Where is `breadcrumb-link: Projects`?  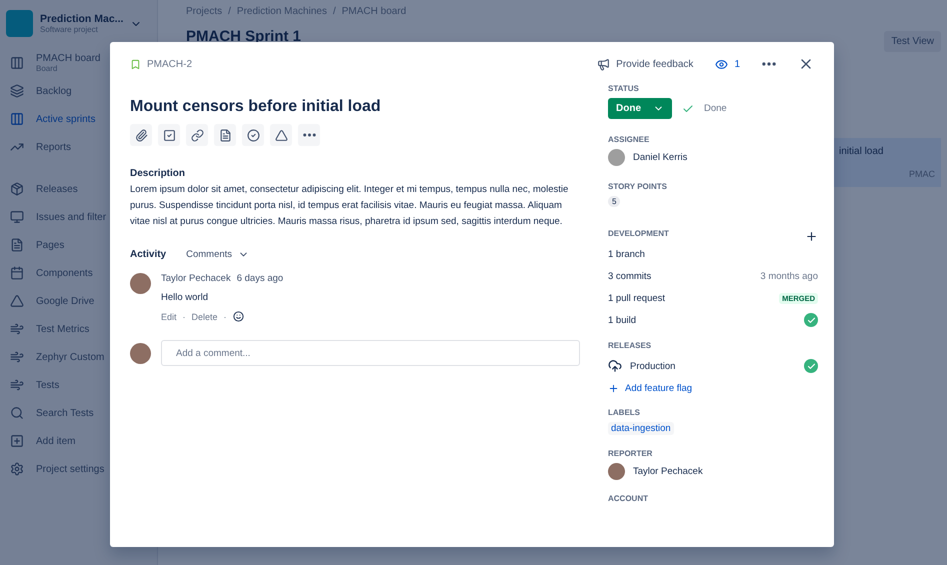 breadcrumb-link: Projects is located at coordinates (204, 11).